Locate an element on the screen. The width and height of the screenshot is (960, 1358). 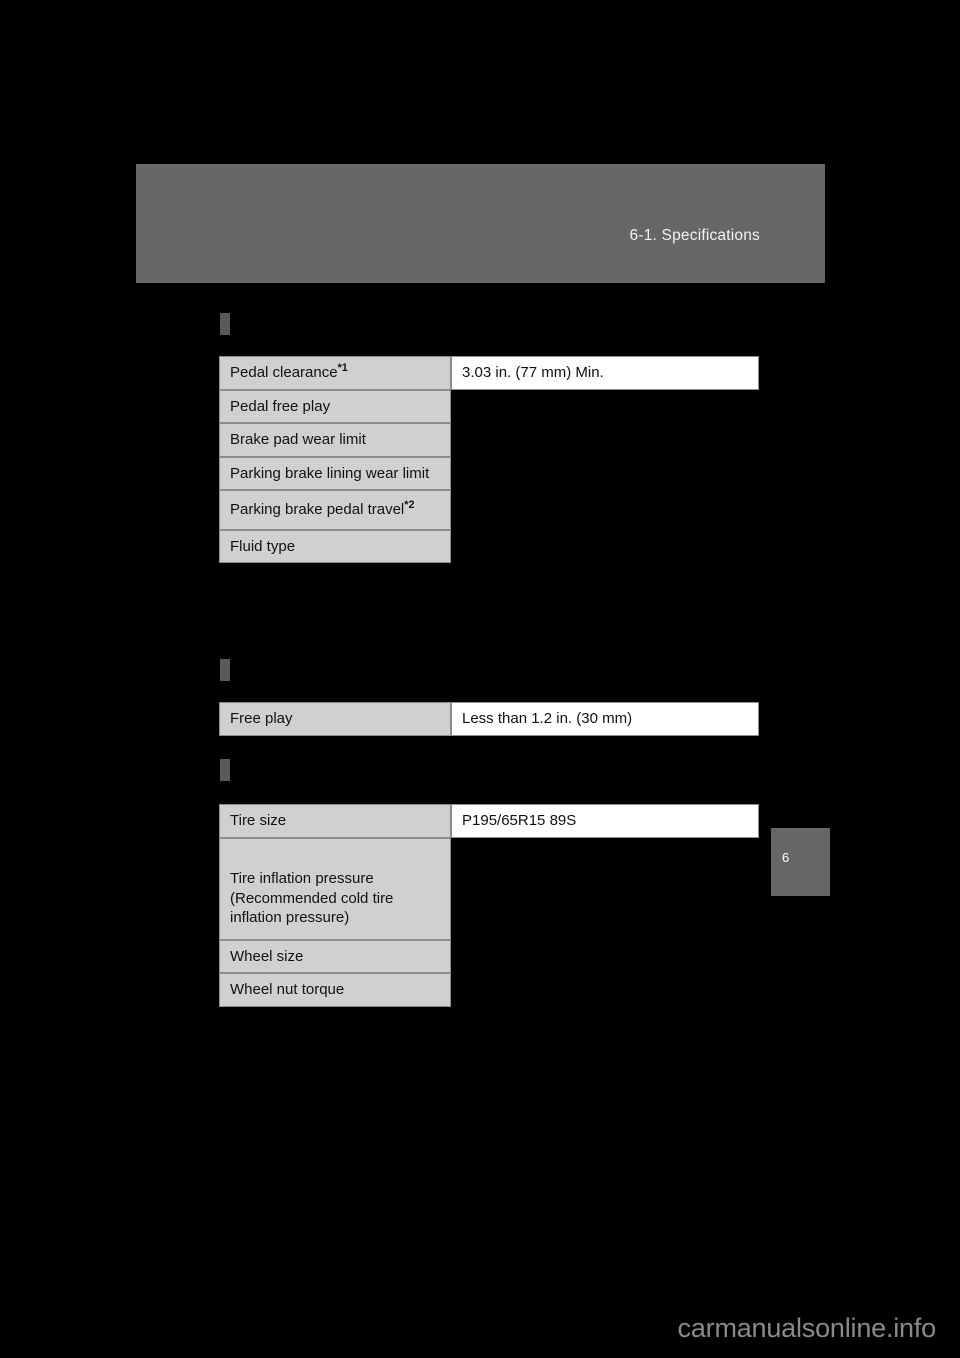
spec-label-cell: Parking brake lining wear limit is located at coordinates (335, 473).